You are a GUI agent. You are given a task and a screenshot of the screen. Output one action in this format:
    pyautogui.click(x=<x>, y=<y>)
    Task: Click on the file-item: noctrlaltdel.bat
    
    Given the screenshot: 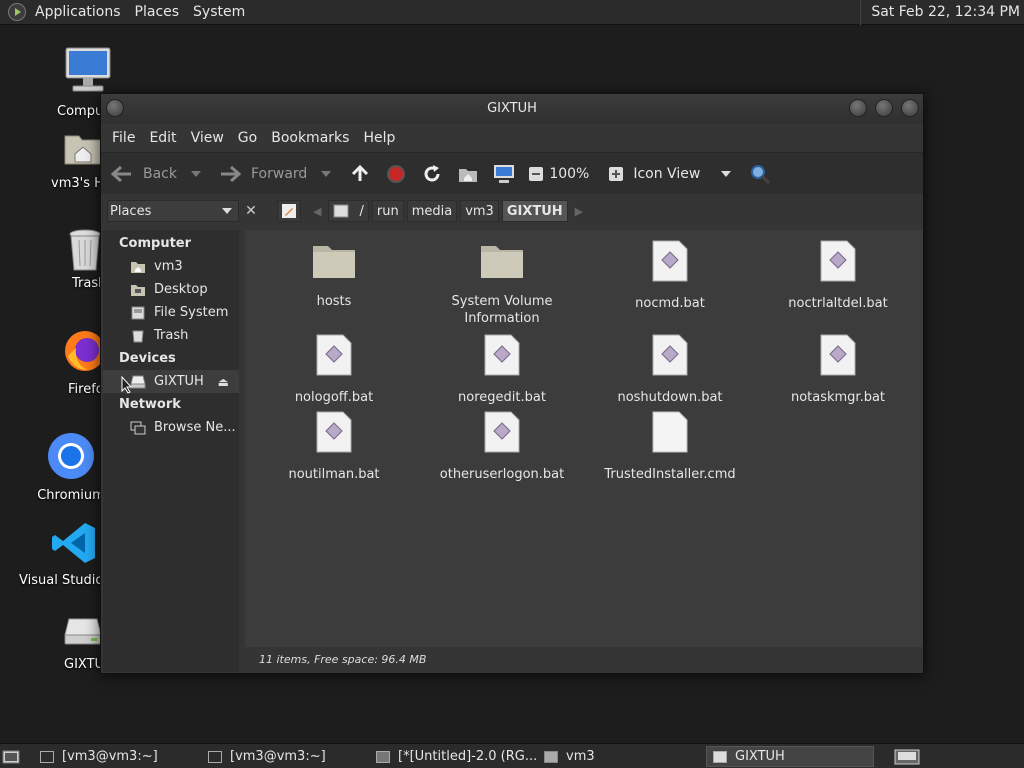 What is the action you would take?
    pyautogui.click(x=838, y=276)
    